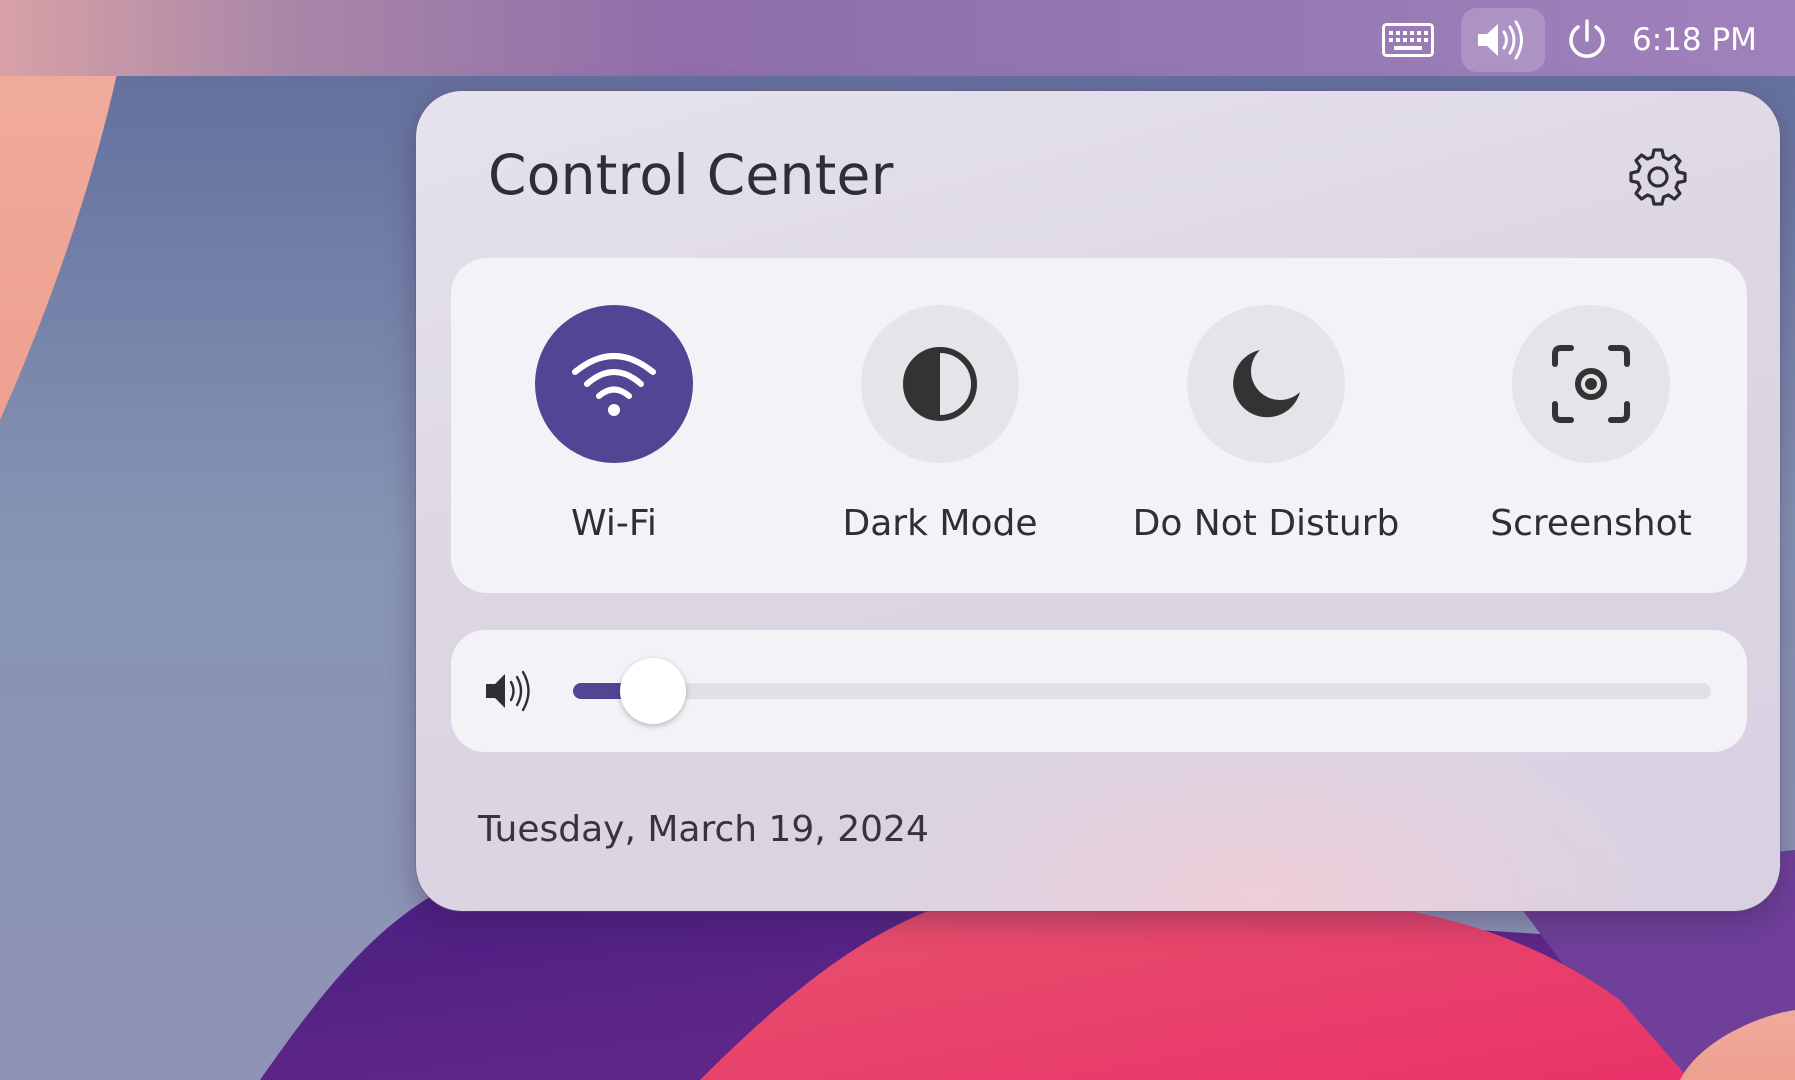  I want to click on keyboard-layout-button, so click(1408, 40).